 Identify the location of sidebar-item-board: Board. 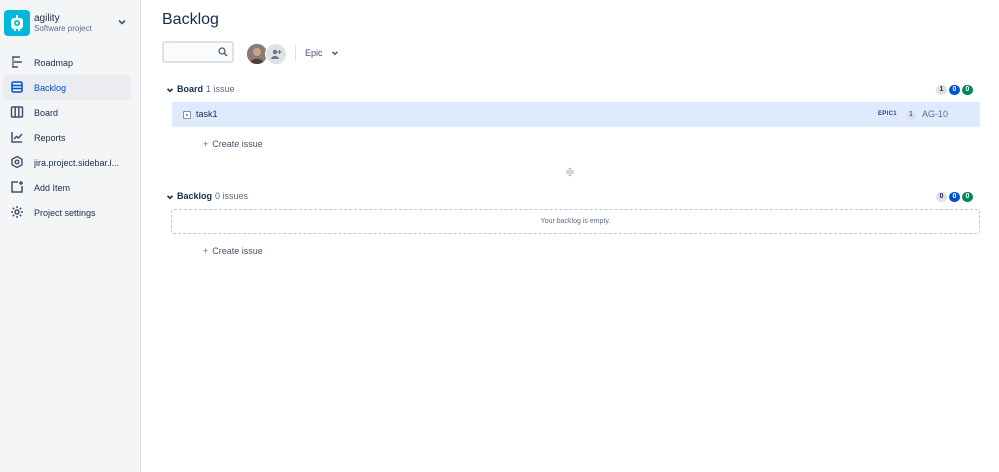
(67, 112).